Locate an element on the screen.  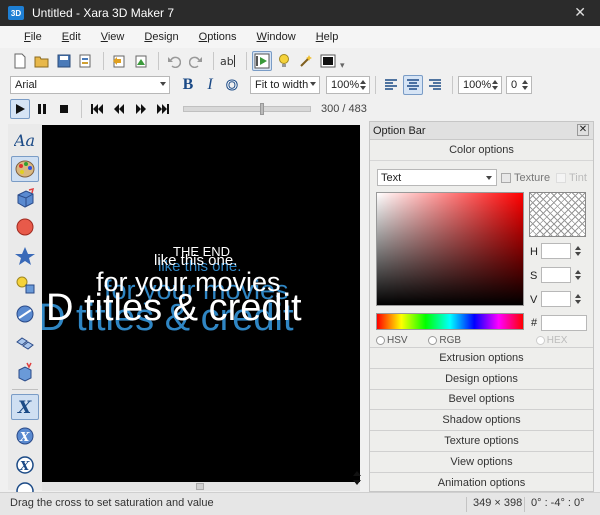
design-options-header: Design options is located at coordinates (481, 378).